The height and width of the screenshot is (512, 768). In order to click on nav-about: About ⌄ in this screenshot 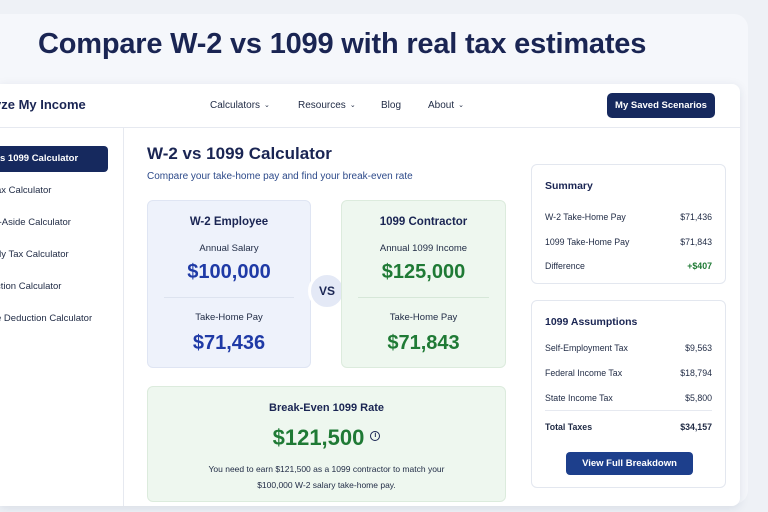, I will do `click(446, 105)`.